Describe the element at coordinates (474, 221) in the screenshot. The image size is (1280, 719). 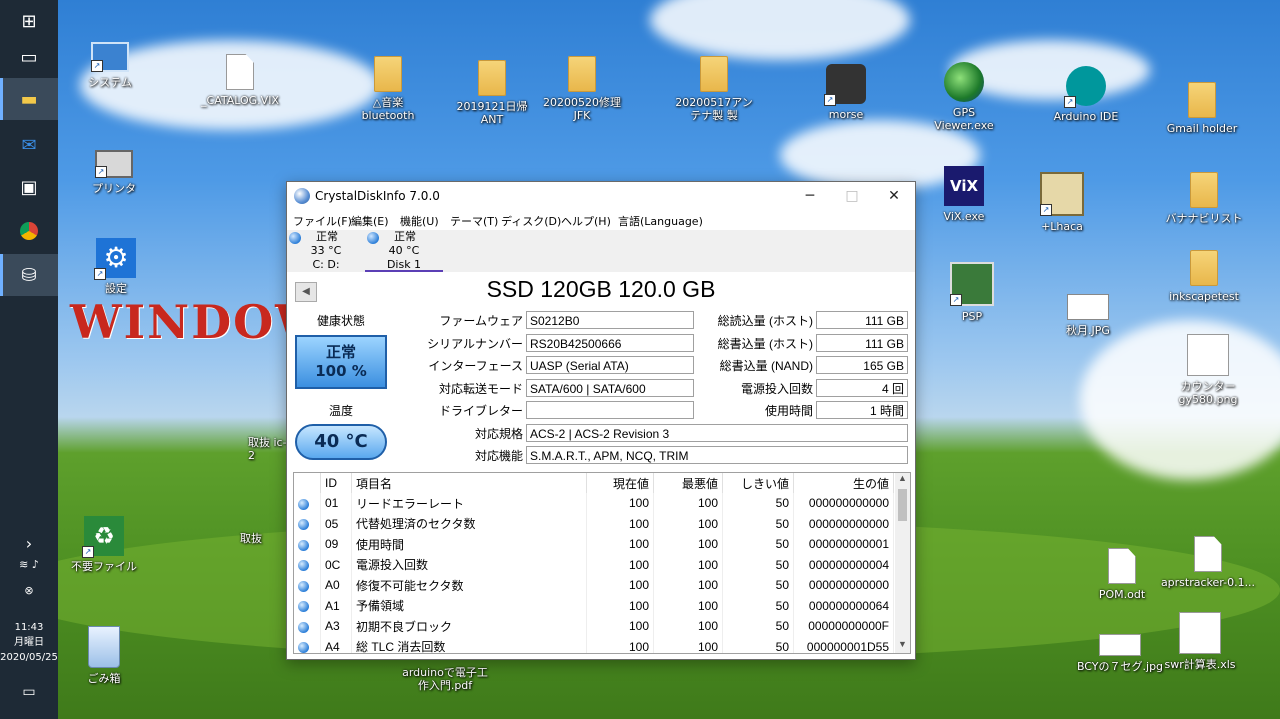
I see `menu-theme: テーマ(T)` at that location.